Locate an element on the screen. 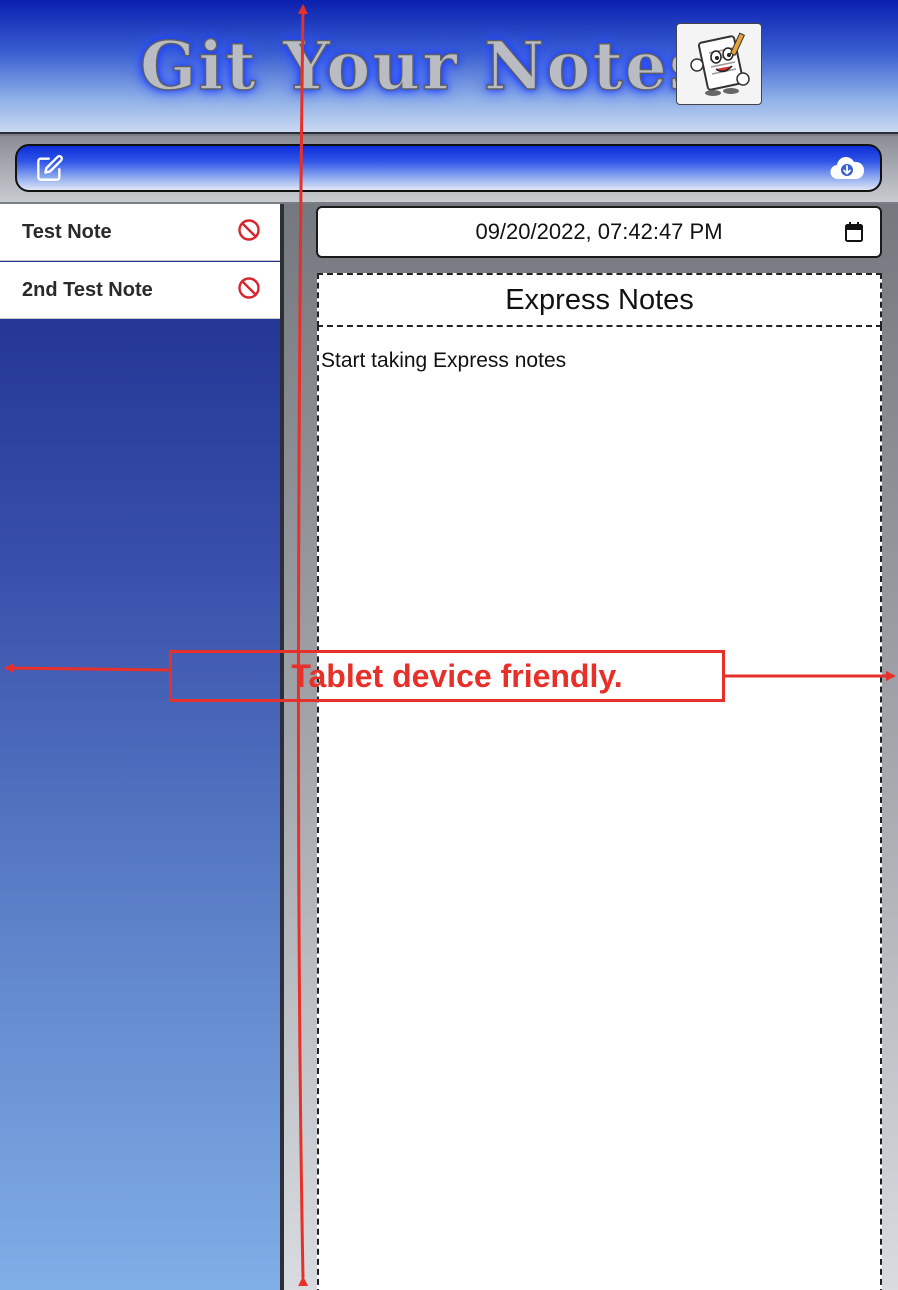 The image size is (898, 1290). date-value: 09/20/2022, 07:42:47 PM is located at coordinates (599, 231).